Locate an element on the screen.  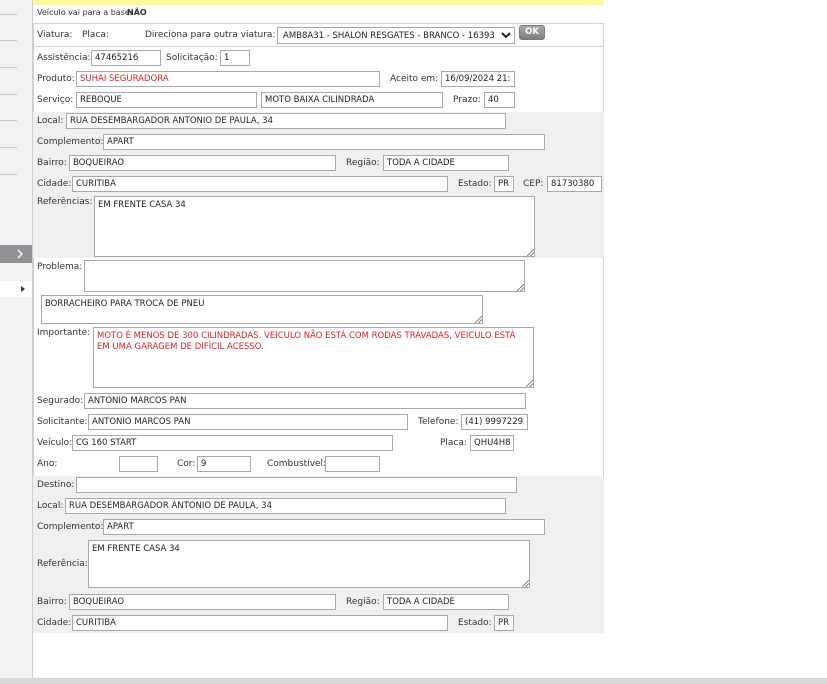
base-notice-value: NÃO is located at coordinates (137, 12).